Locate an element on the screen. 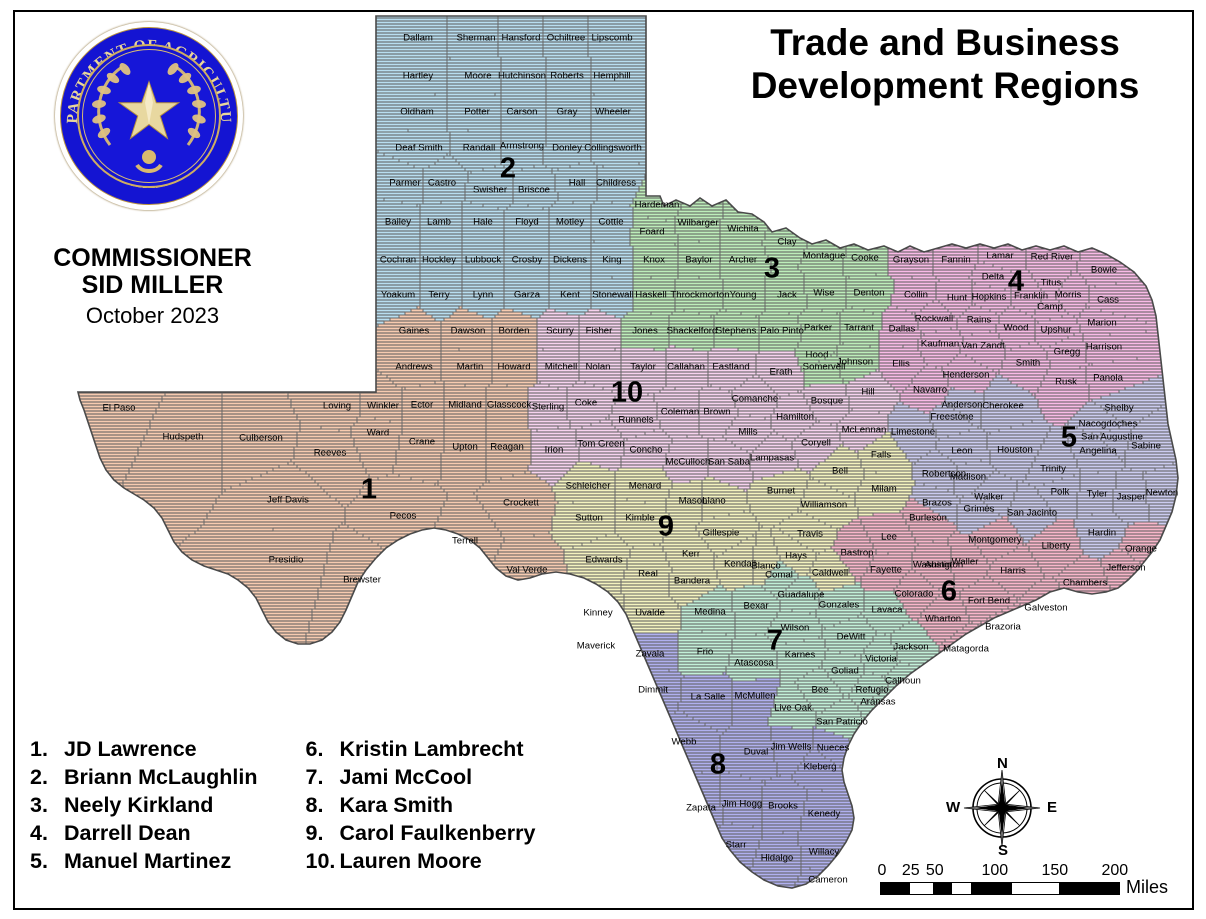  county-label: Brazoria is located at coordinates (1003, 627).